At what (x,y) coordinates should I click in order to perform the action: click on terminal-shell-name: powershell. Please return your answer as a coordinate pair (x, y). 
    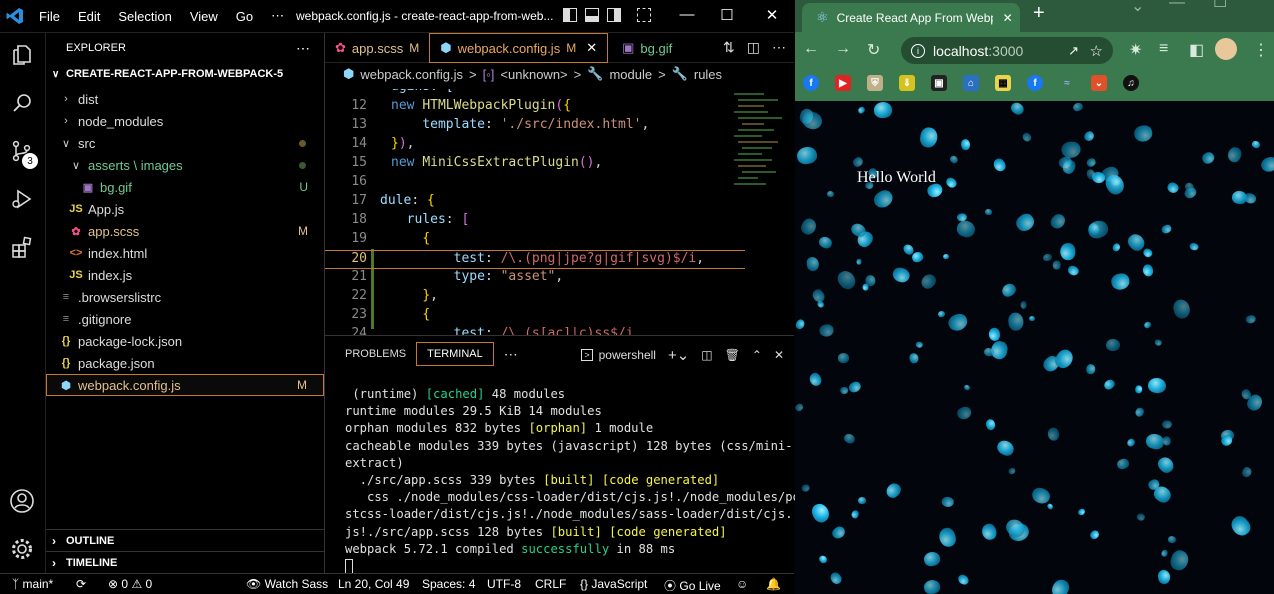
    Looking at the image, I should click on (627, 355).